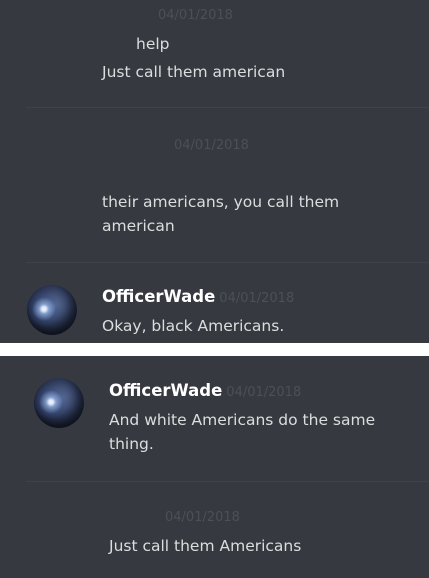 This screenshot has height=578, width=429. Describe the element at coordinates (242, 432) in the screenshot. I see `message-text: And white Americans do the same thing.` at that location.